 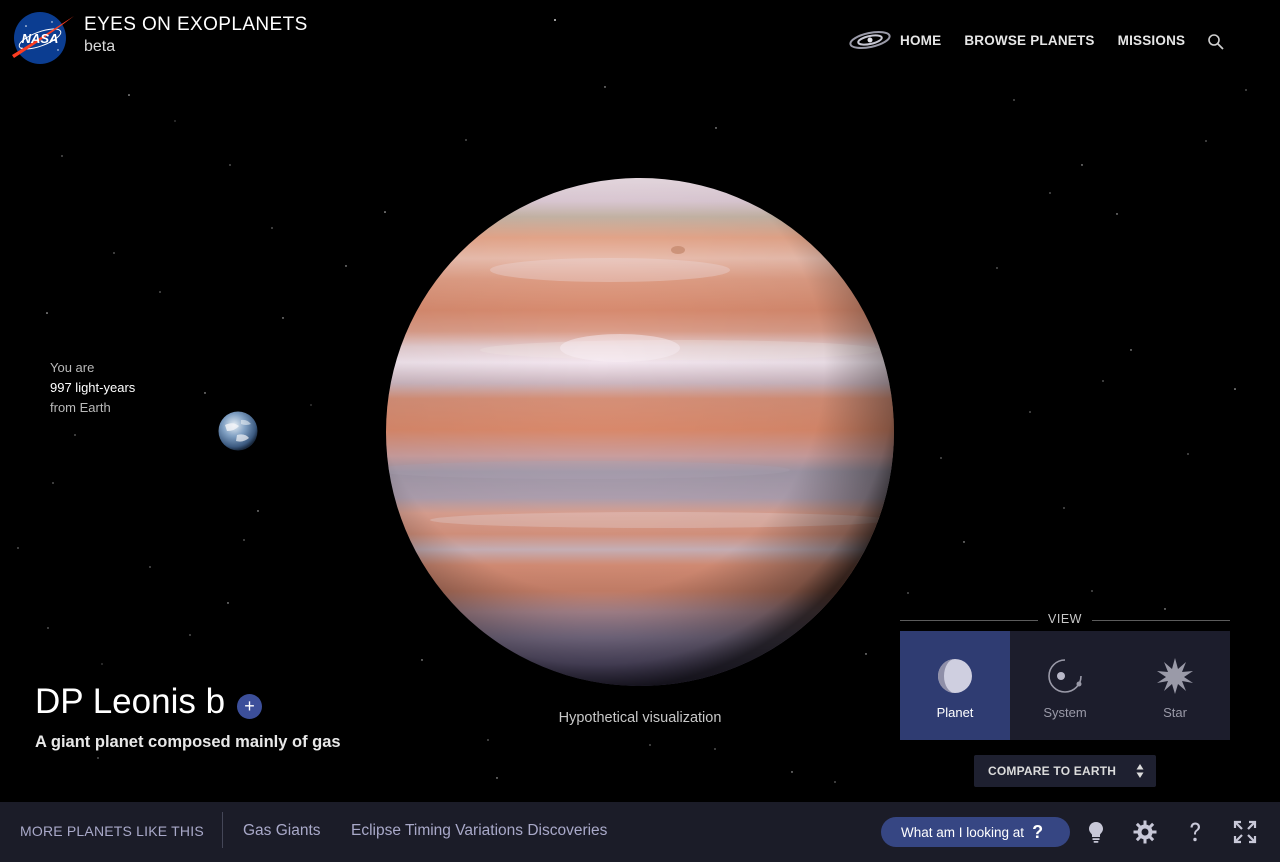 I want to click on what-am-i-looking-at-button: What am I looking at ?, so click(x=975, y=832).